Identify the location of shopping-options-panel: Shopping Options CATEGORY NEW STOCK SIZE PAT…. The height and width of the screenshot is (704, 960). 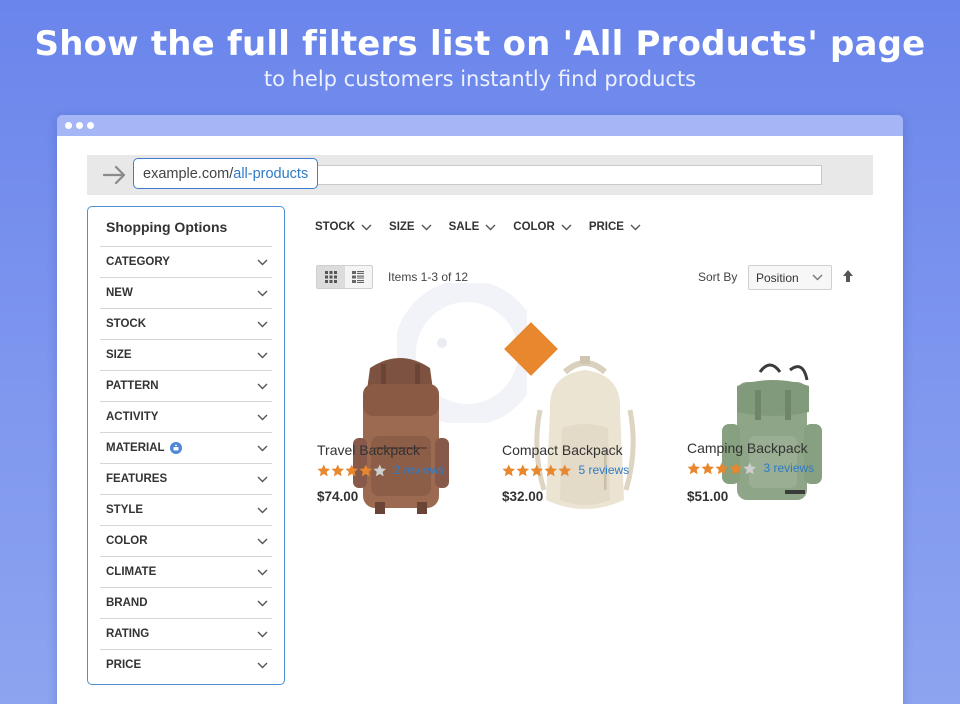
(186, 445).